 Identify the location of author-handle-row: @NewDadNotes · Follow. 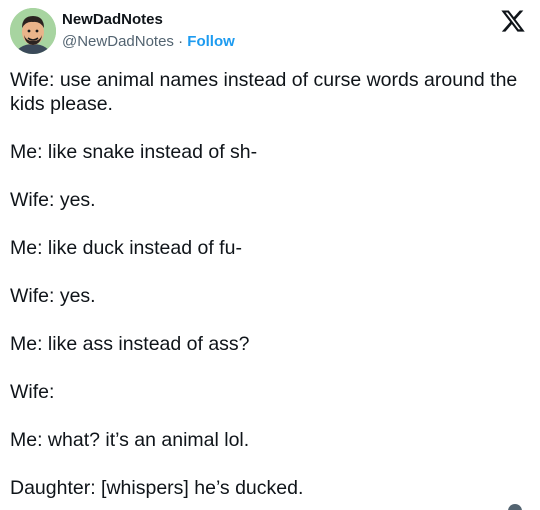
(148, 41).